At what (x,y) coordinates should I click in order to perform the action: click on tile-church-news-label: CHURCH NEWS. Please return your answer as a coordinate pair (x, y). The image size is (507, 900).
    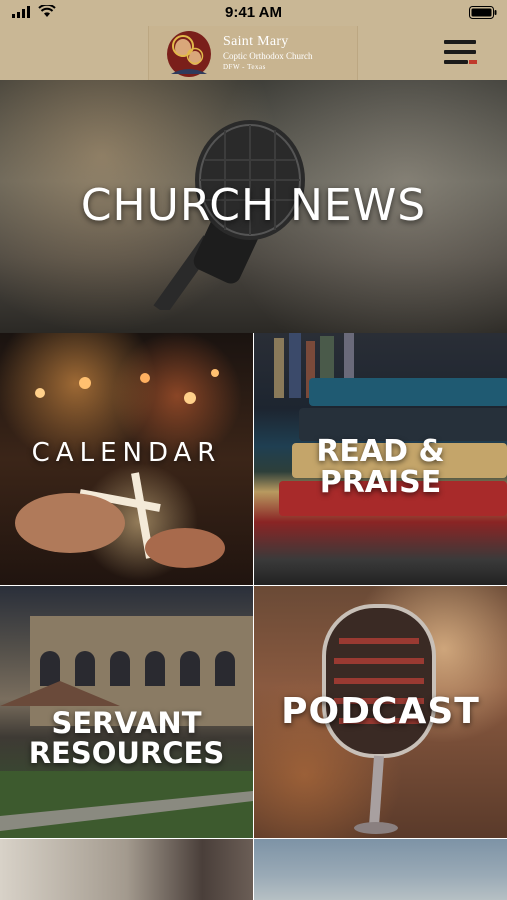
    Looking at the image, I should click on (253, 206).